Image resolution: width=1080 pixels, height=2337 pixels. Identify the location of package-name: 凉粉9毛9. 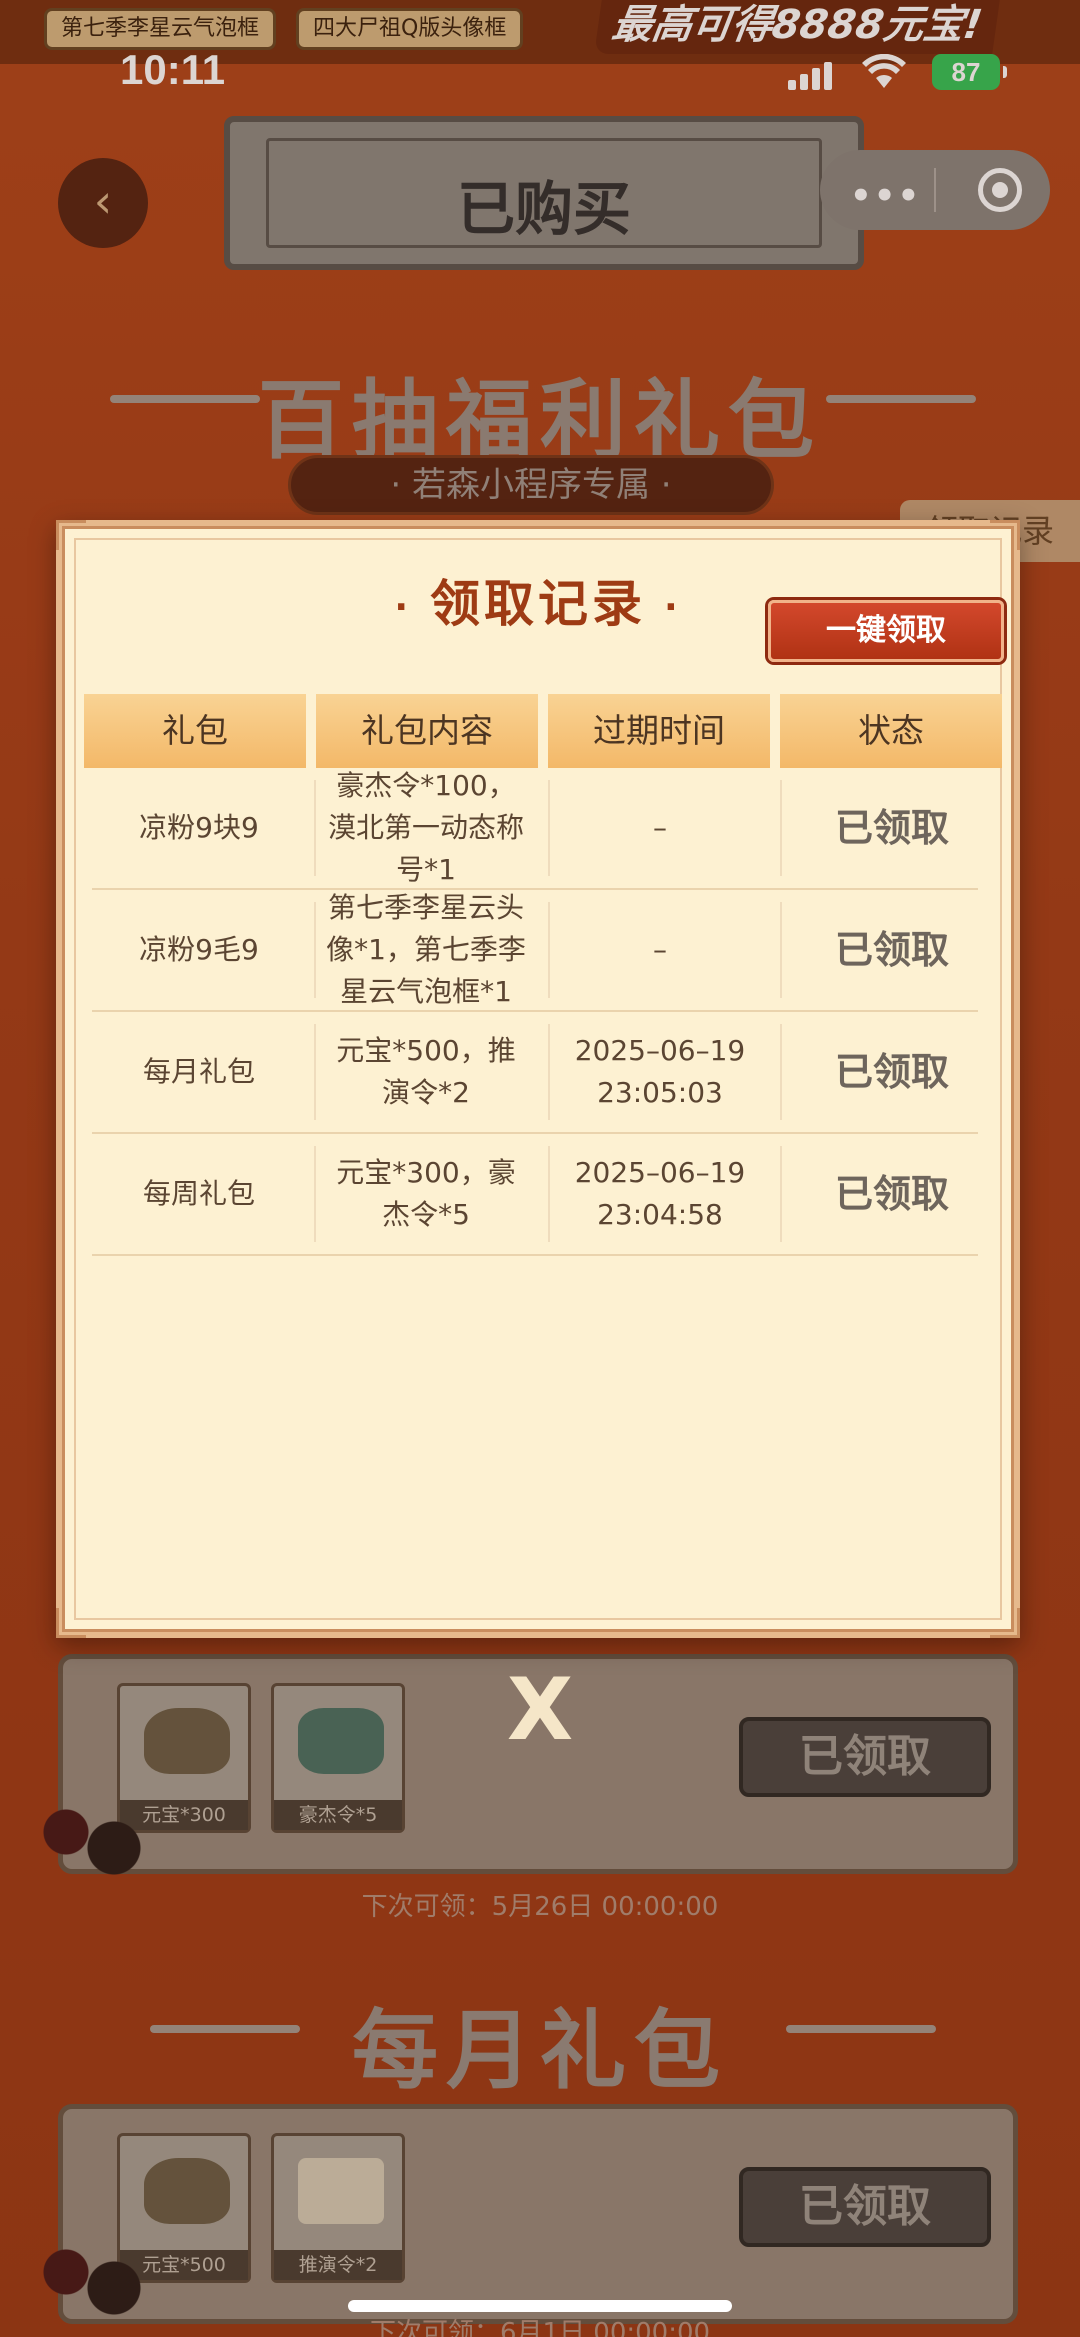
(199, 949).